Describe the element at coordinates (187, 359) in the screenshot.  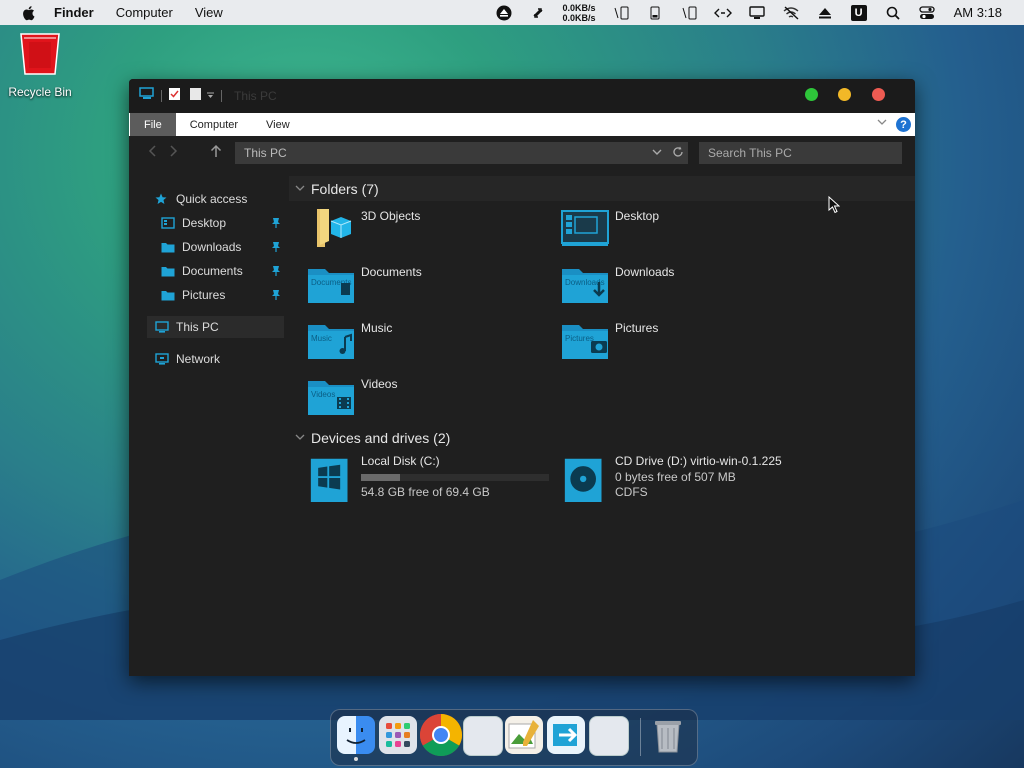
I see `nav-network: Network` at that location.